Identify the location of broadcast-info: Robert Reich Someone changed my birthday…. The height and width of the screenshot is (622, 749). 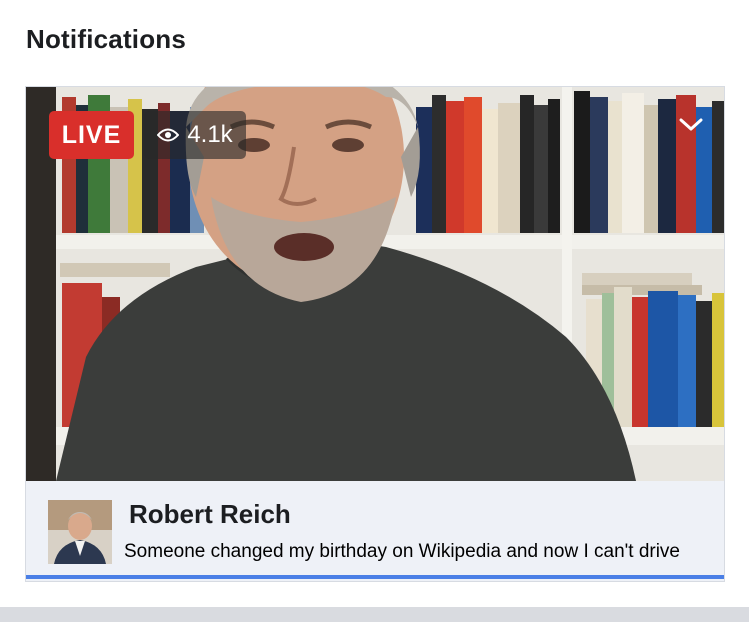
(375, 530).